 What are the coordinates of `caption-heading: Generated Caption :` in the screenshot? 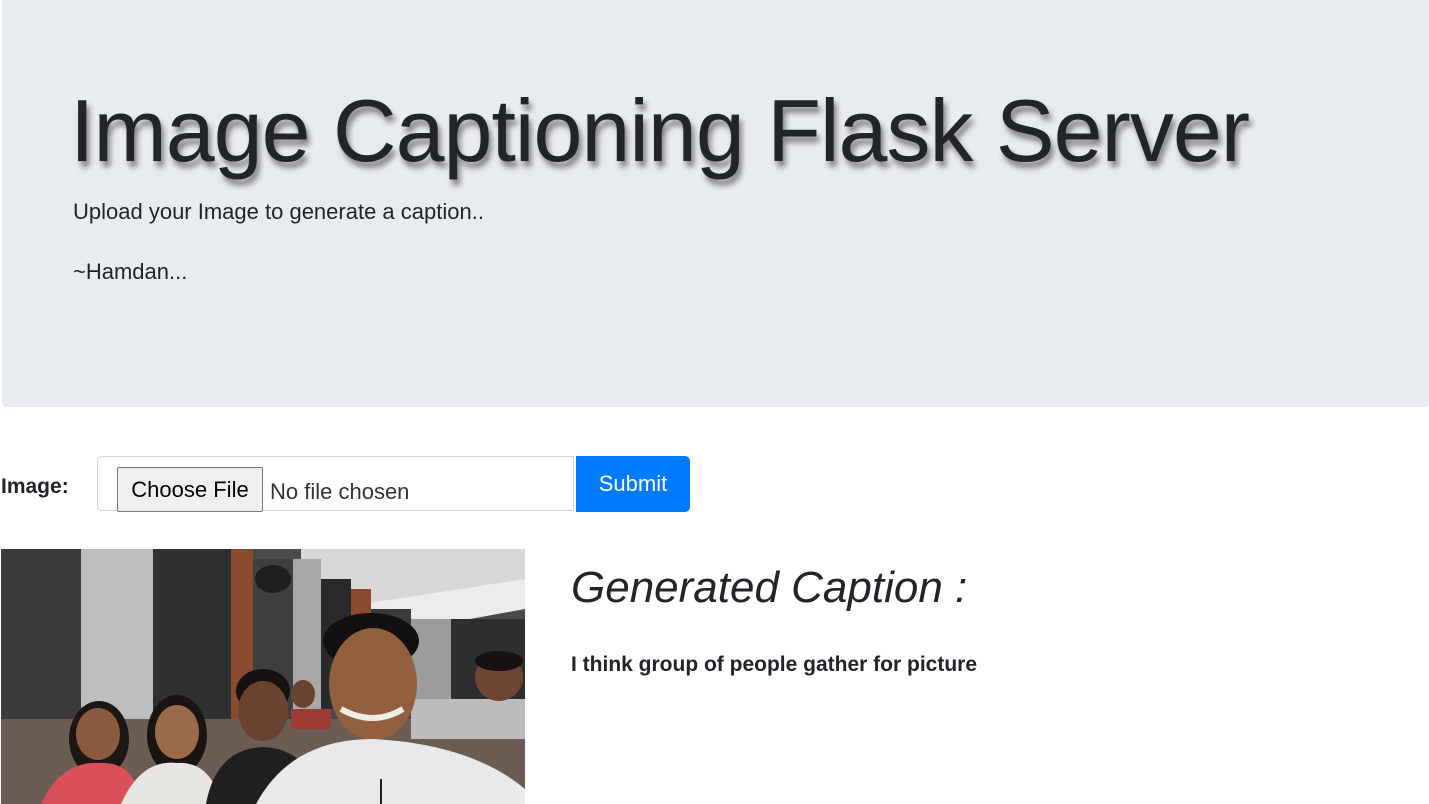 It's located at (769, 587).